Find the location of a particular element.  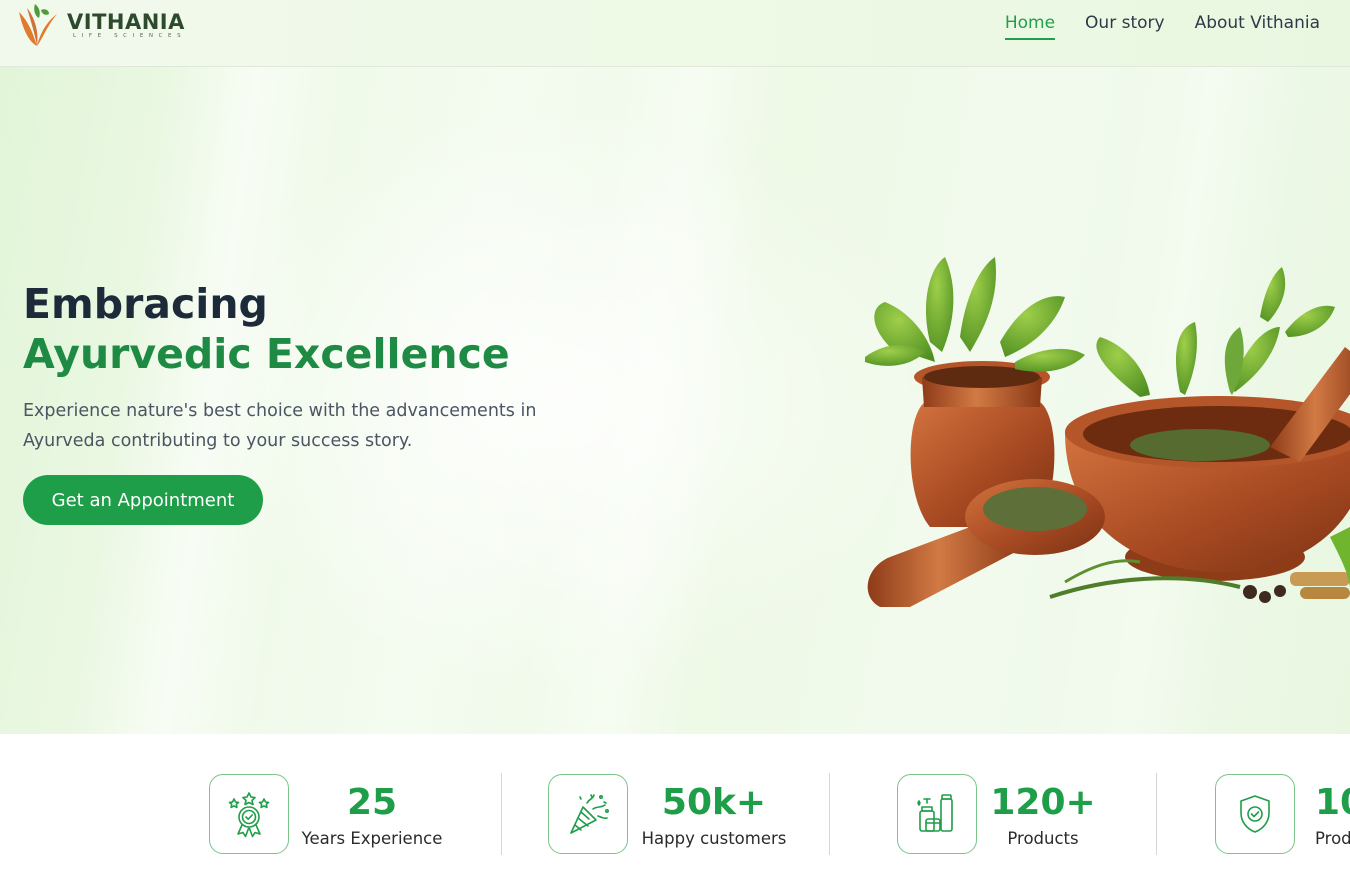

stat-label: Prod is located at coordinates (1332, 838).